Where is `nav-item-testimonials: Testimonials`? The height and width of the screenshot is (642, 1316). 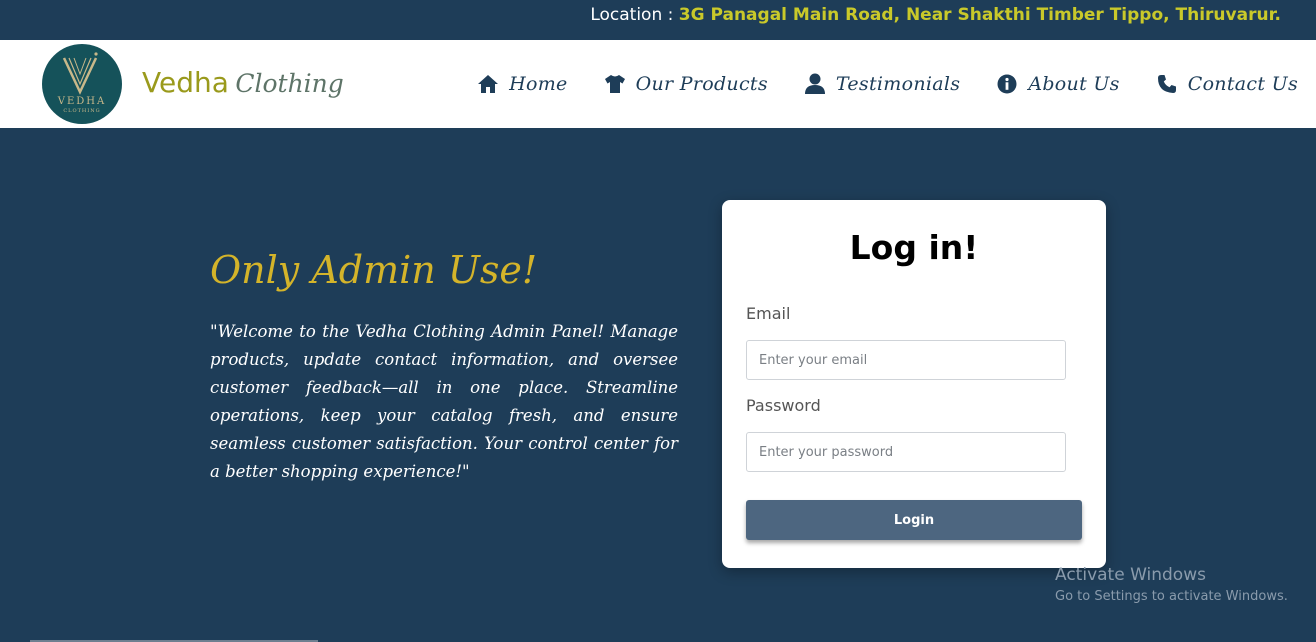
nav-item-testimonials: Testimonials is located at coordinates (882, 84).